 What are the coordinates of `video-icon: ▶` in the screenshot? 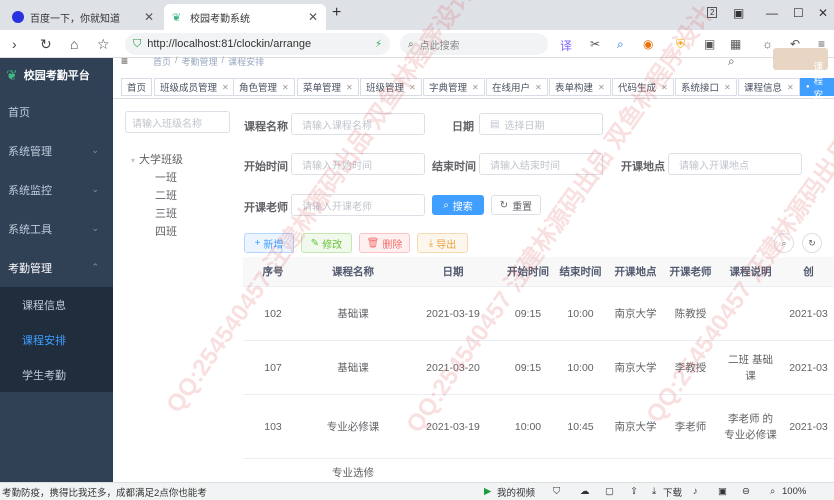 It's located at (487, 491).